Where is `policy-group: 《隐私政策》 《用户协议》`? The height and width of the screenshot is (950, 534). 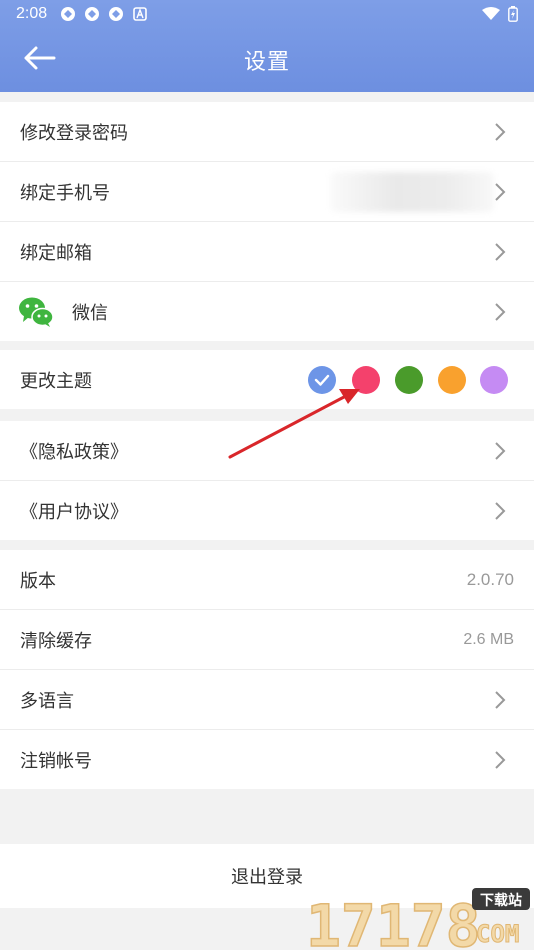 policy-group: 《隐私政策》 《用户协议》 is located at coordinates (267, 480).